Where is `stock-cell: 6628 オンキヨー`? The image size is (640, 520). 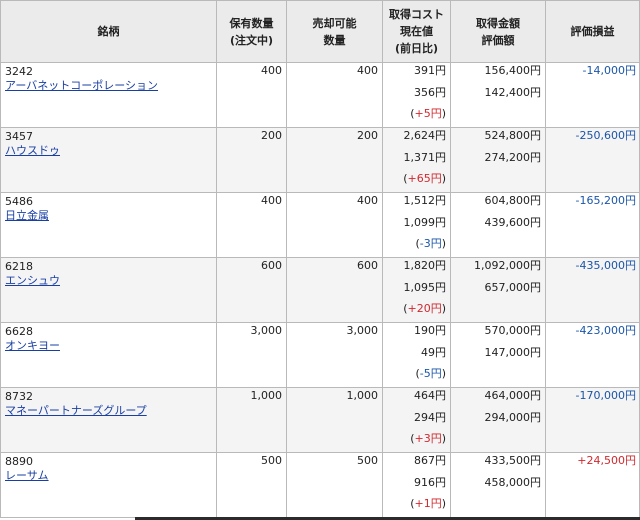 stock-cell: 6628 オンキヨー is located at coordinates (108, 355).